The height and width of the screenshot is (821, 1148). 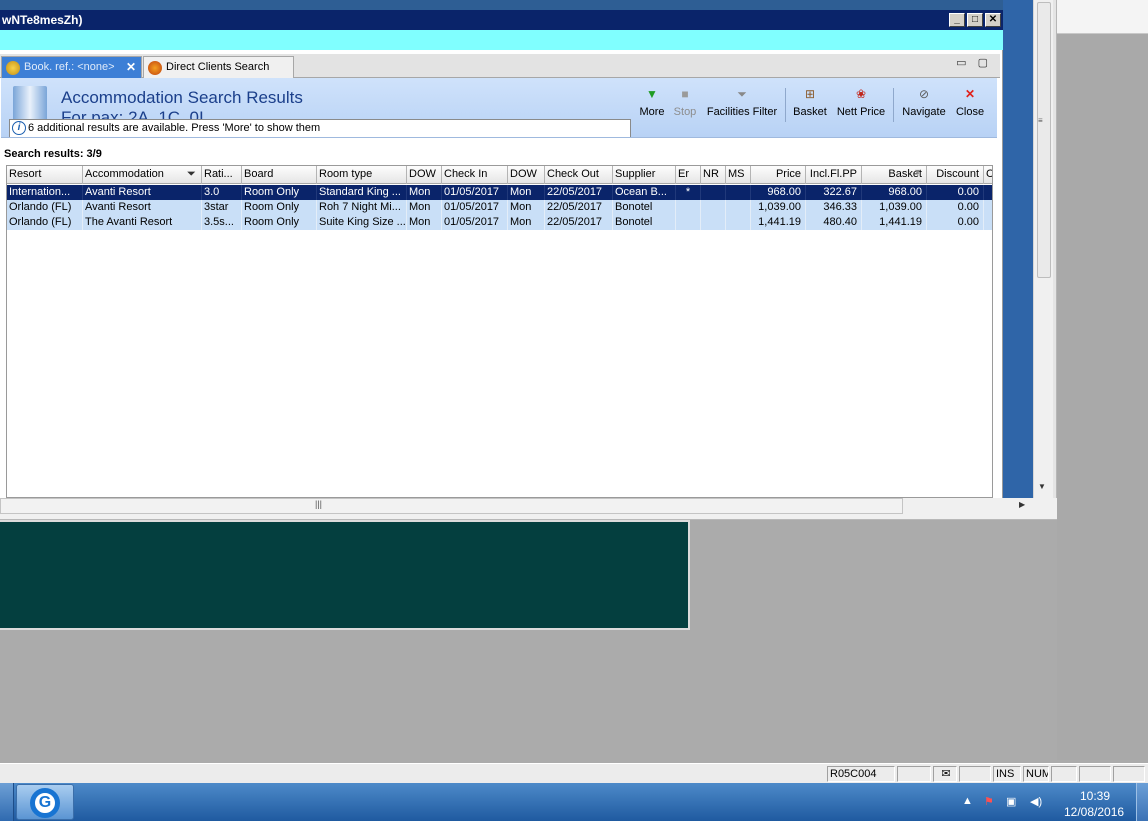 What do you see at coordinates (362, 175) in the screenshot?
I see `column-header-room-type: Room type` at bounding box center [362, 175].